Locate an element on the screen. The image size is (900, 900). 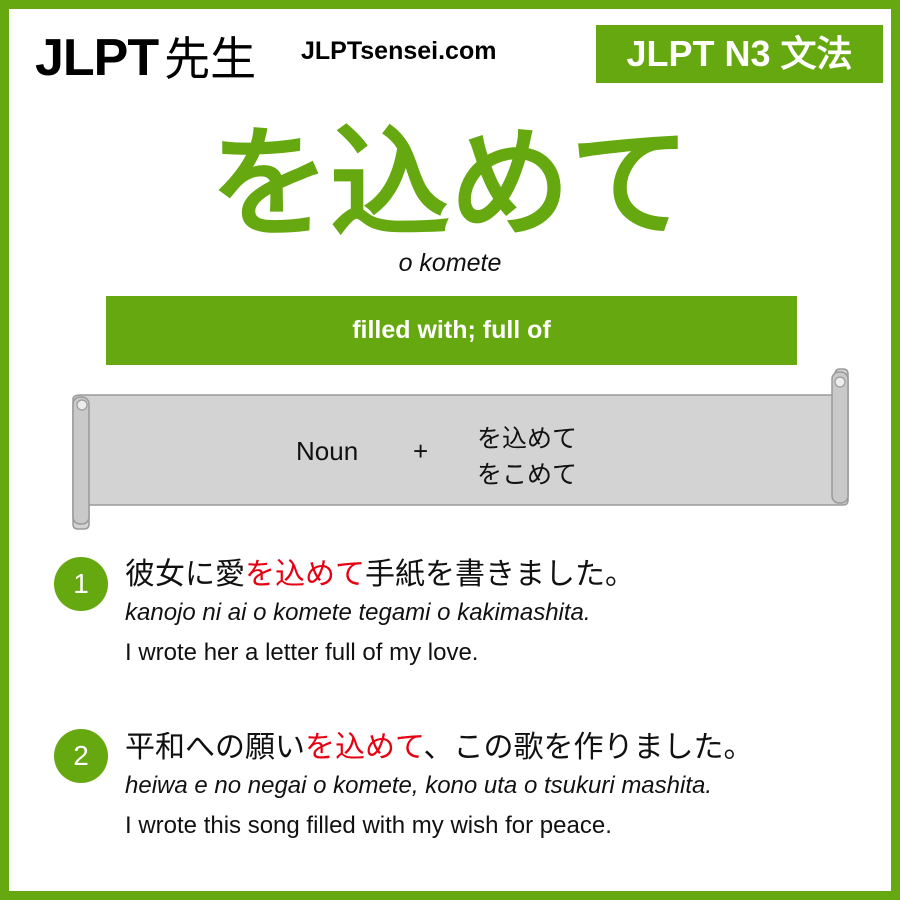
example-japanese: 平和への願いを込めて、この歌を作りました。 is located at coordinates (439, 744).